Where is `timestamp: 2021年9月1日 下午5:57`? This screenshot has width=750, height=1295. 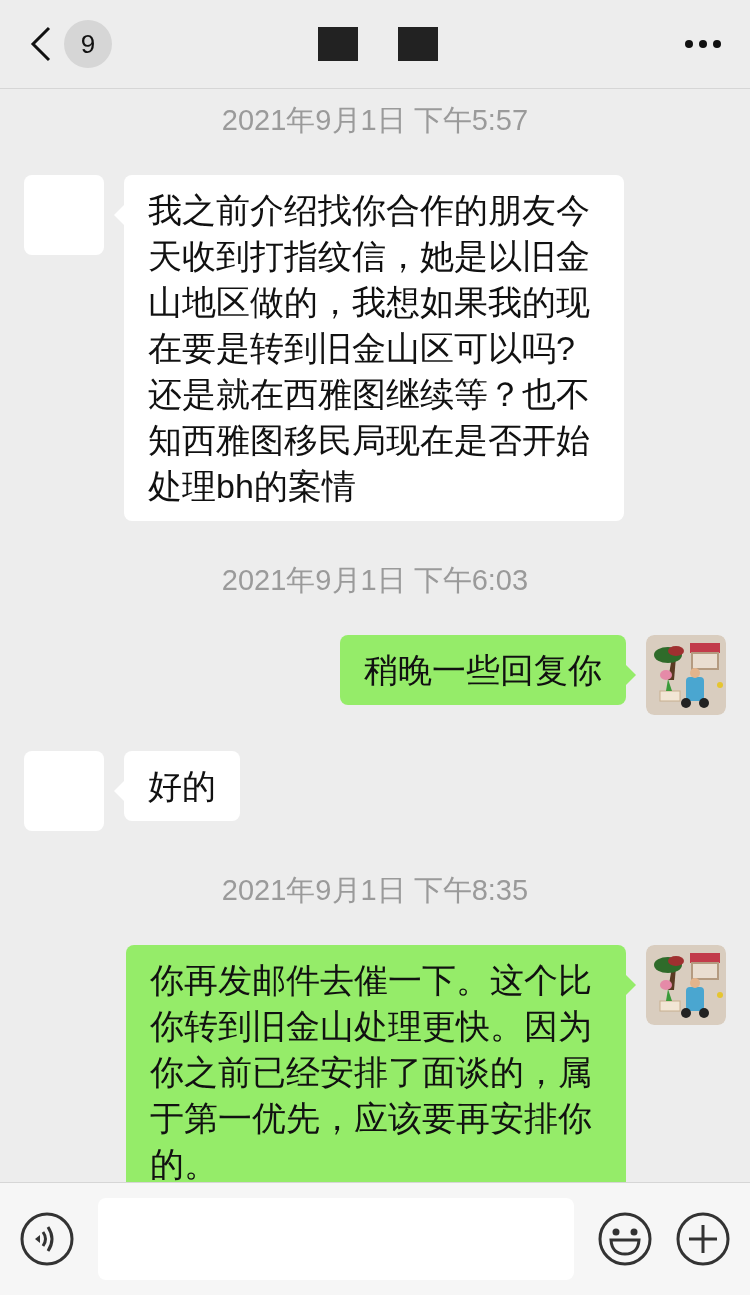
timestamp: 2021年9月1日 下午5:57 is located at coordinates (375, 120).